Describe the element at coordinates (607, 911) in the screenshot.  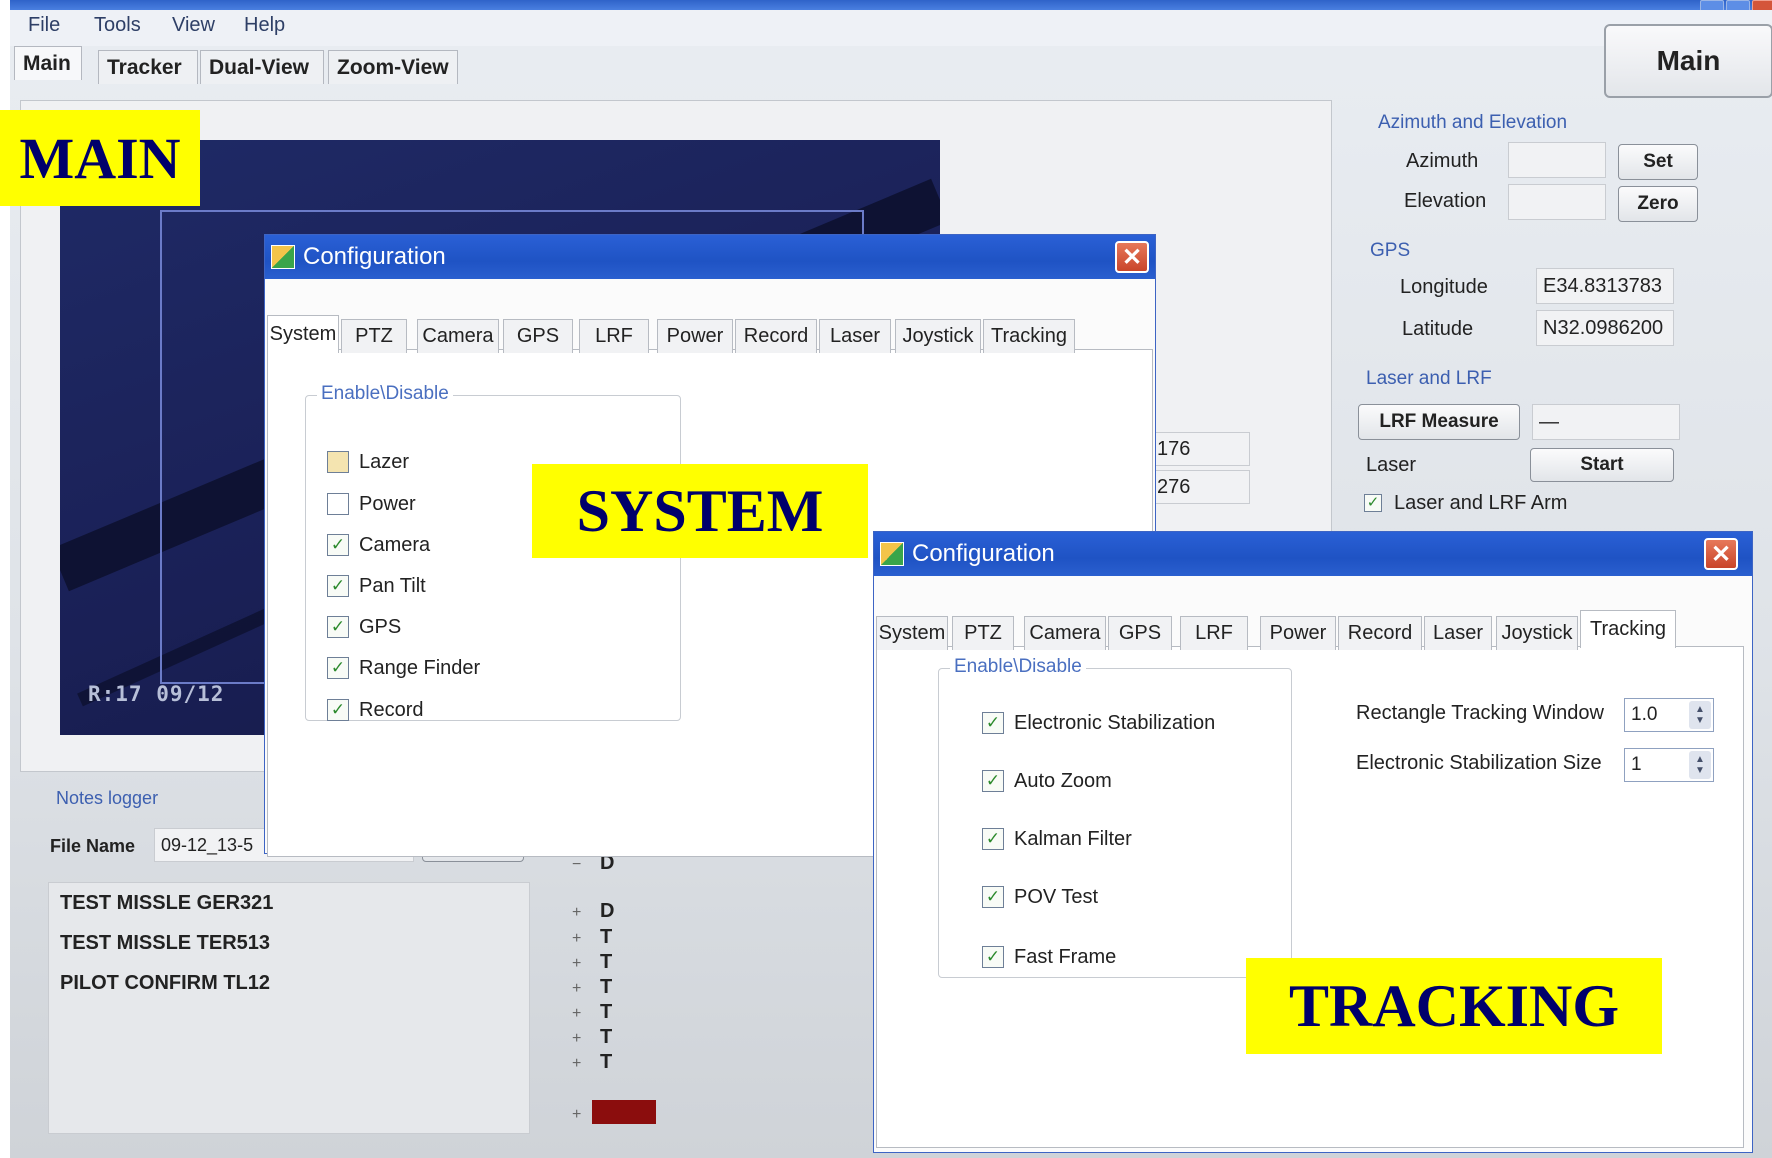
I see `tree-item: D` at that location.